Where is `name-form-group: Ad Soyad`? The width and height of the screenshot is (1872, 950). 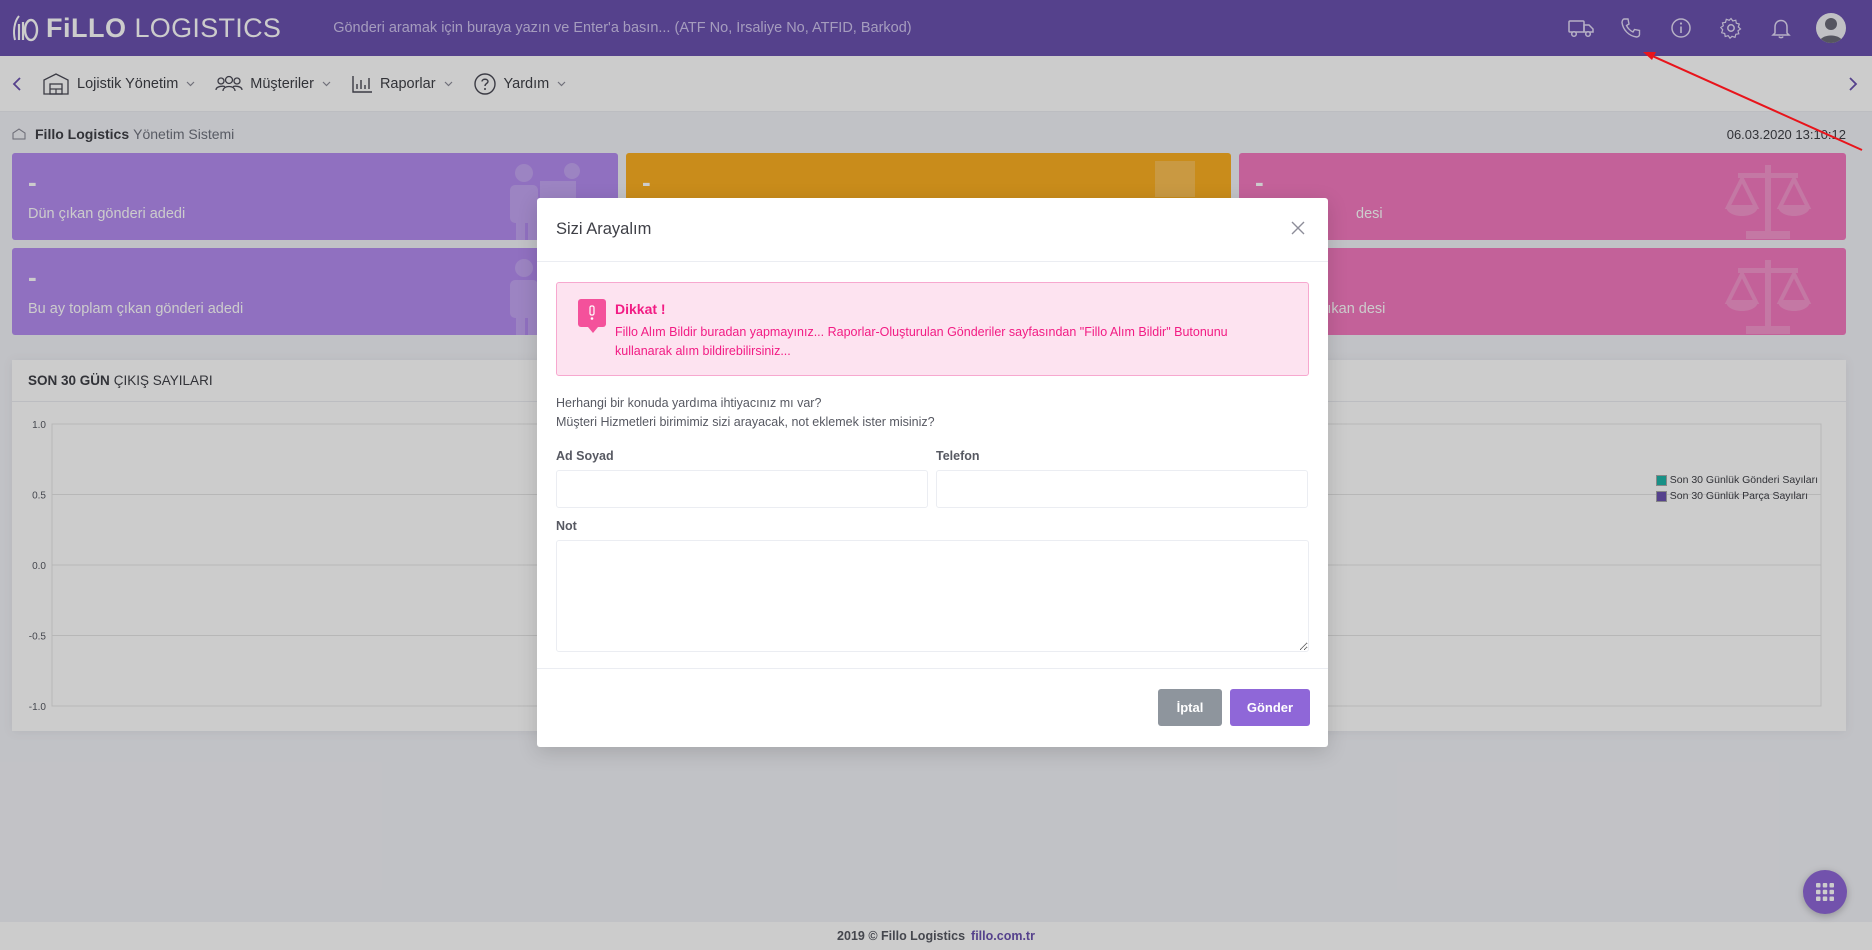 name-form-group: Ad Soyad is located at coordinates (742, 478).